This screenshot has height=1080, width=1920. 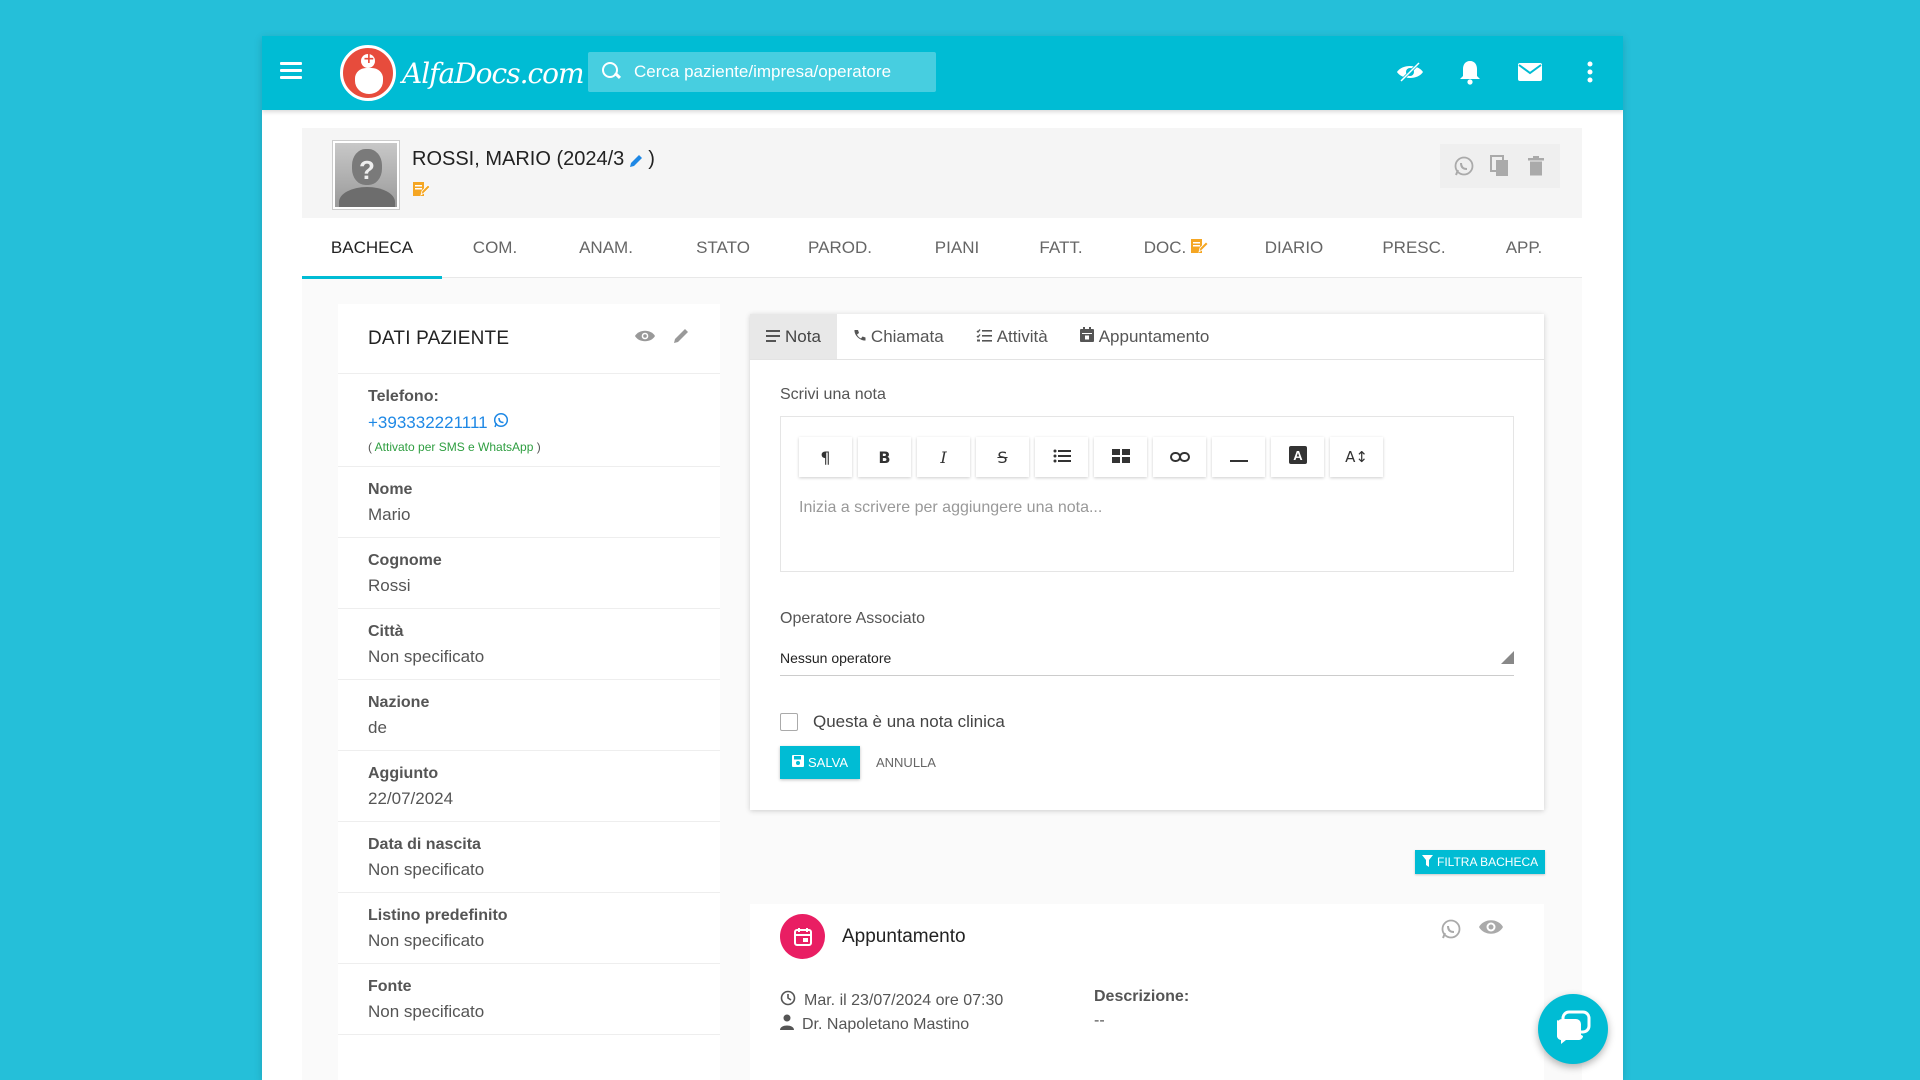 What do you see at coordinates (612, 72) in the screenshot?
I see `search-icon` at bounding box center [612, 72].